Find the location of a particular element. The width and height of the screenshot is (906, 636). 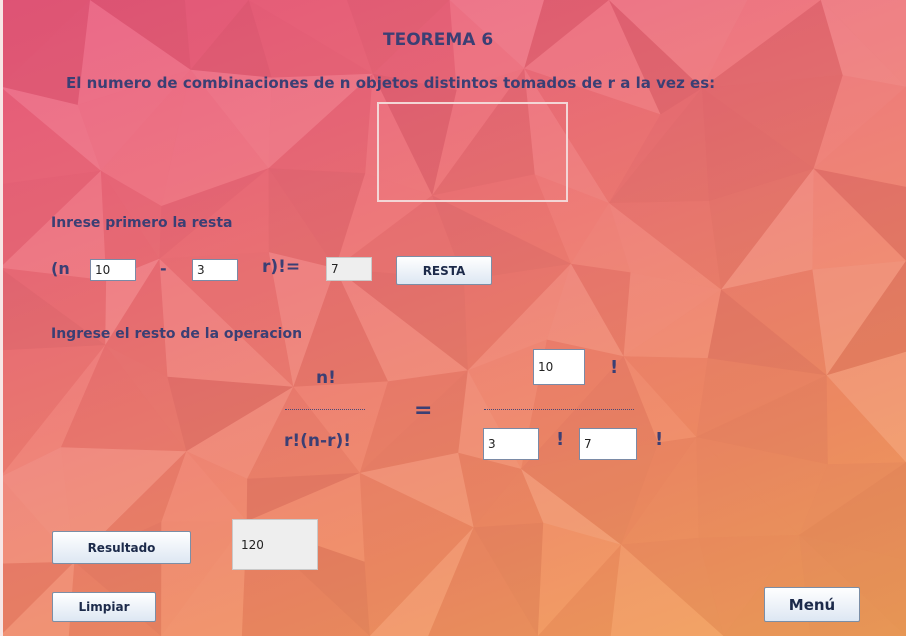

close-r-factorial-equals-text: r)!= is located at coordinates (281, 267).